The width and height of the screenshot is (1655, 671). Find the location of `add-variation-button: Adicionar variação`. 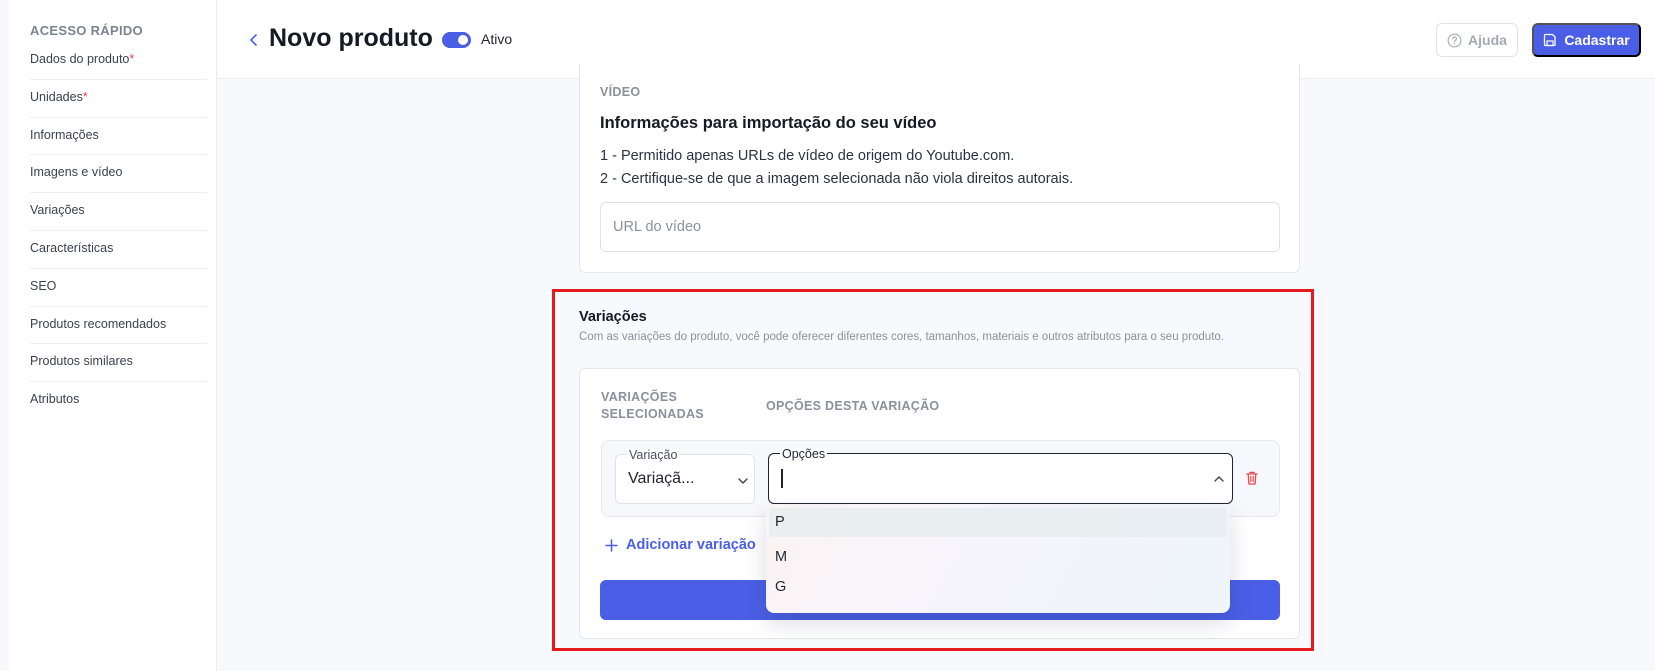

add-variation-button: Adicionar variação is located at coordinates (680, 545).